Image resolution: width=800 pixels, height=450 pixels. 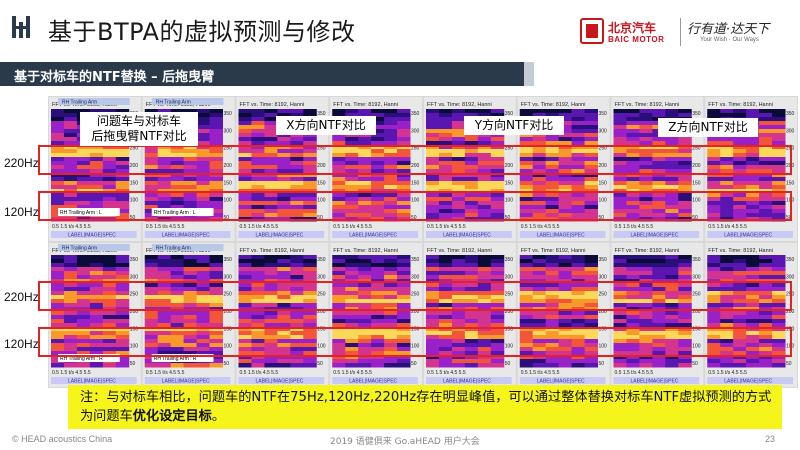 What do you see at coordinates (134, 183) in the screenshot?
I see `y-tick-label: 150` at bounding box center [134, 183].